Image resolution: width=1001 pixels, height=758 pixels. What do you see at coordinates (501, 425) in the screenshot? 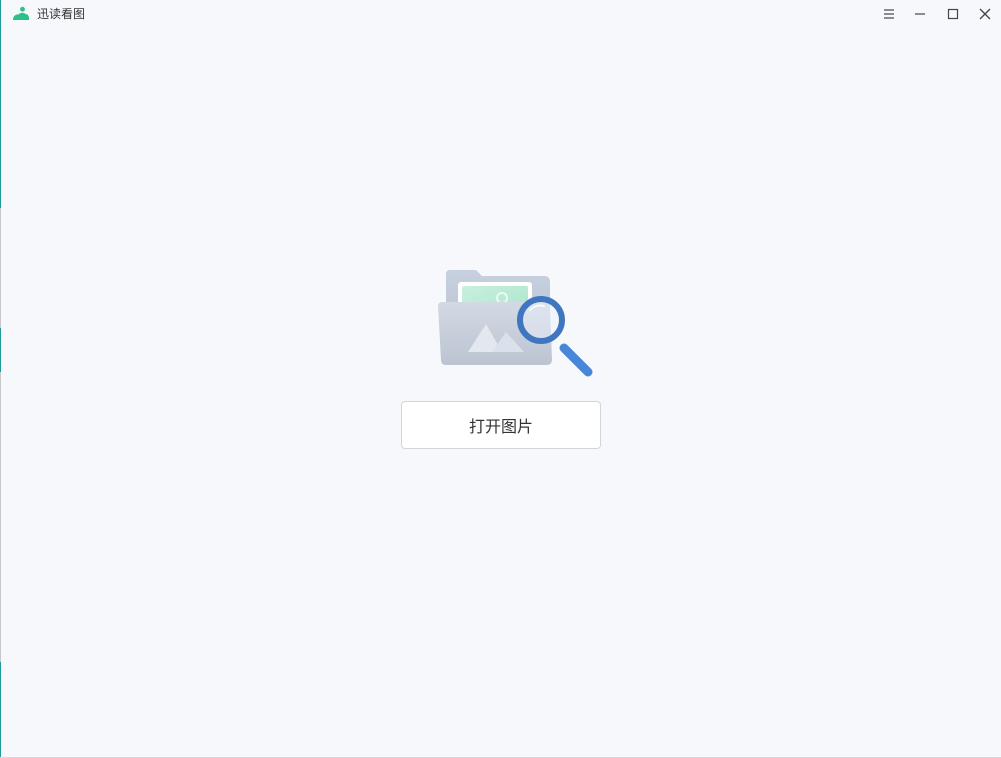
I see `open-image-button: 打开图片` at bounding box center [501, 425].